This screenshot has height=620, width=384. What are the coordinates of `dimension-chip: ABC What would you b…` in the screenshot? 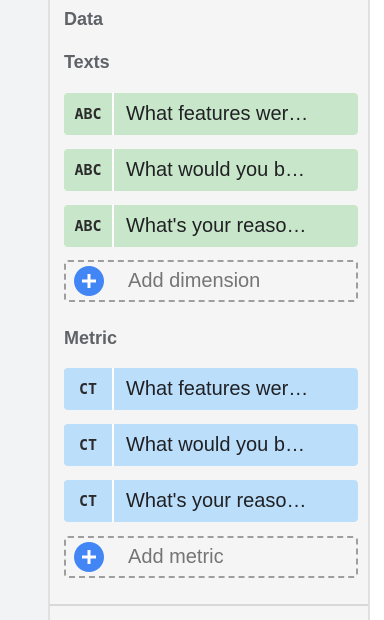 It's located at (211, 170).